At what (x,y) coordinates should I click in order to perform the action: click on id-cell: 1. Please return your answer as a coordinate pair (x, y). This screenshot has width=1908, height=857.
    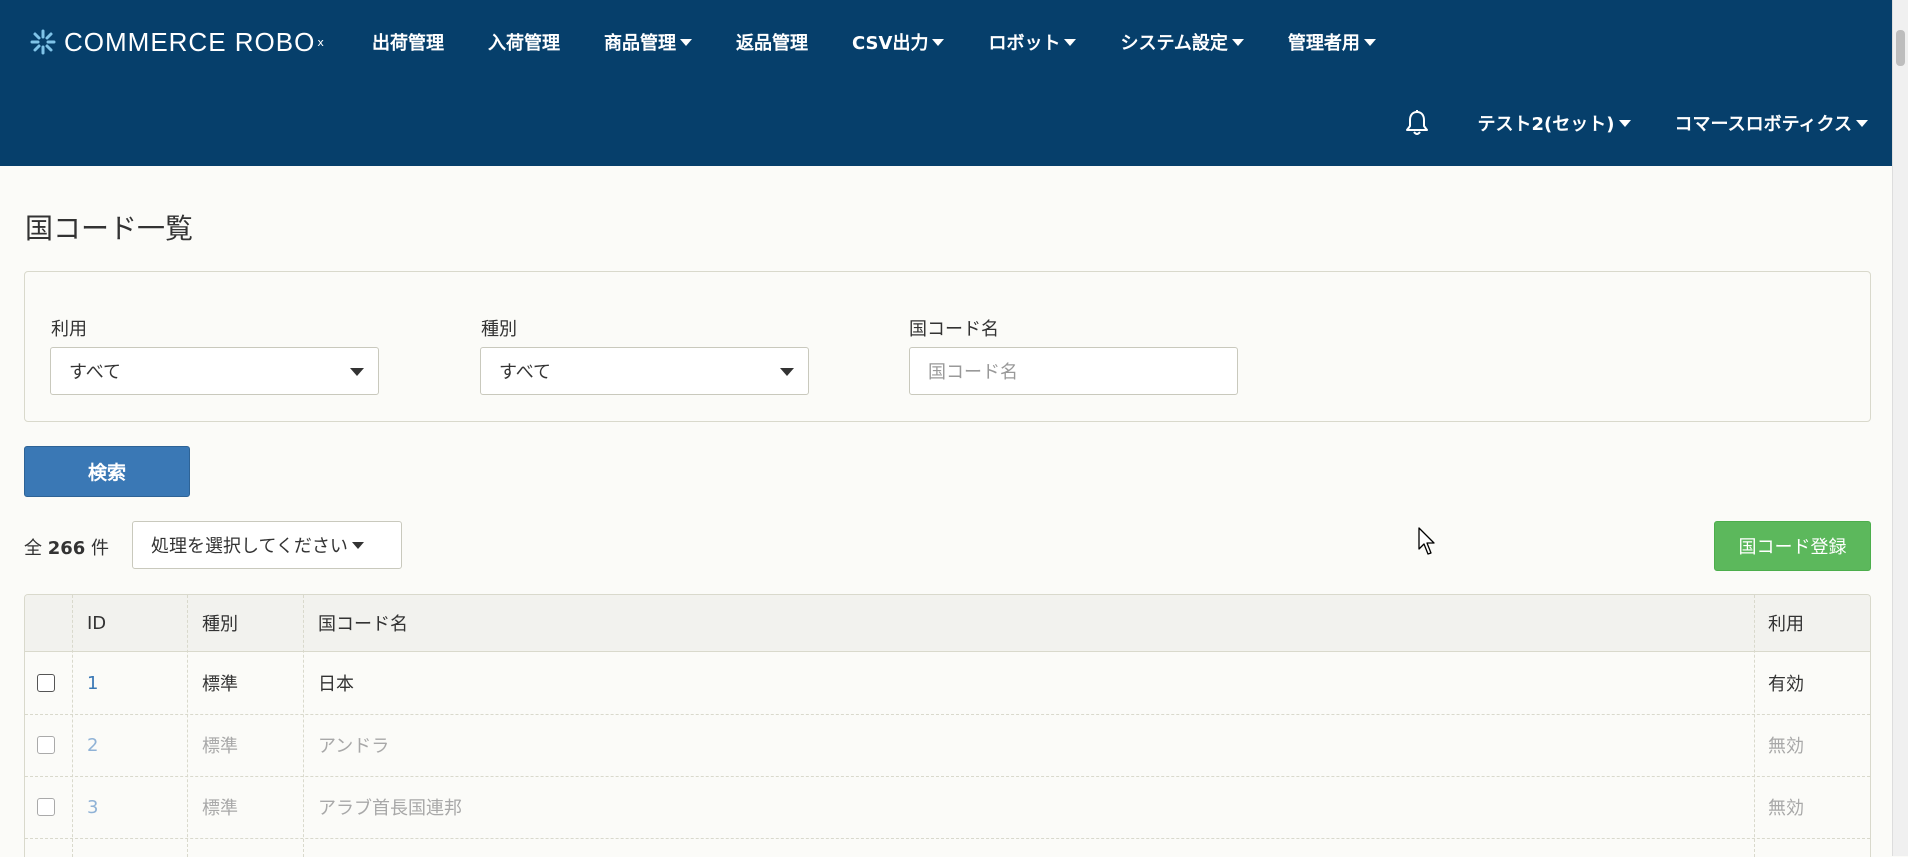
    Looking at the image, I should click on (92, 683).